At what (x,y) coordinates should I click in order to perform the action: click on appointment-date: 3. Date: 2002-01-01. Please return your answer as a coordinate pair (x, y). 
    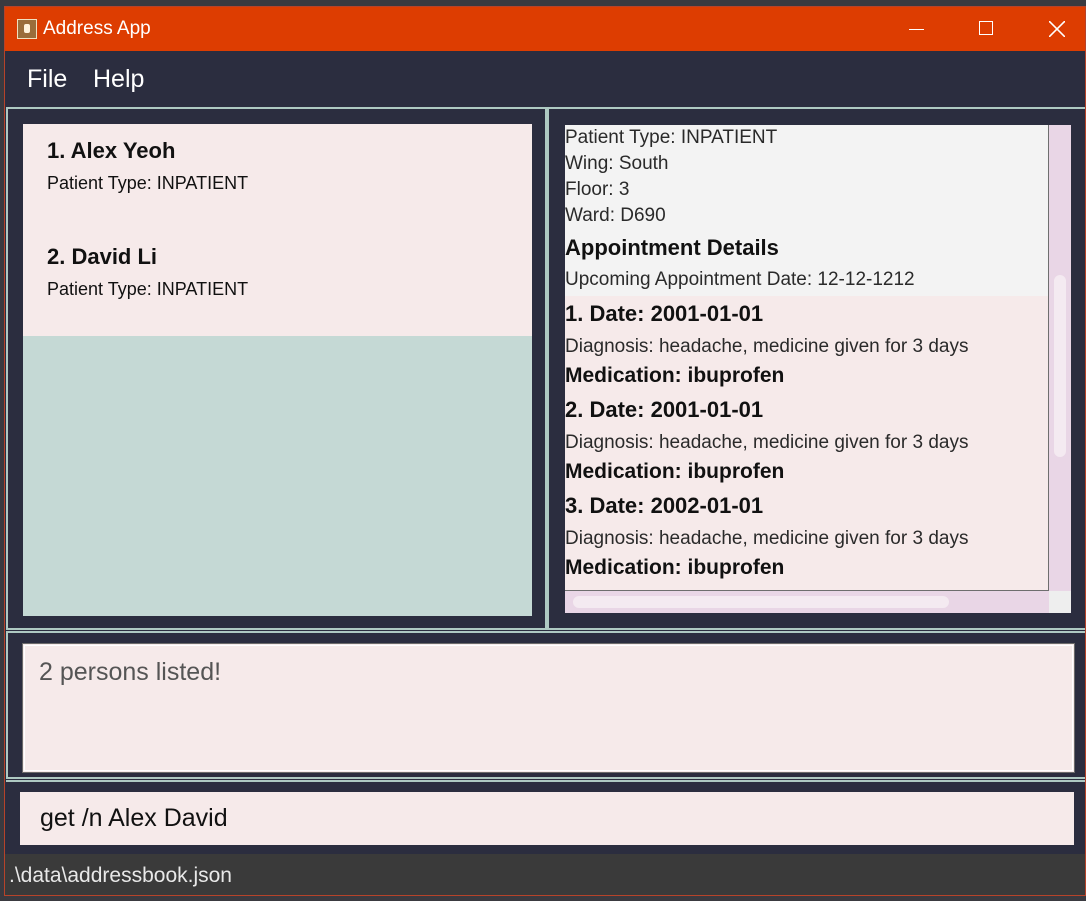
    Looking at the image, I should click on (664, 505).